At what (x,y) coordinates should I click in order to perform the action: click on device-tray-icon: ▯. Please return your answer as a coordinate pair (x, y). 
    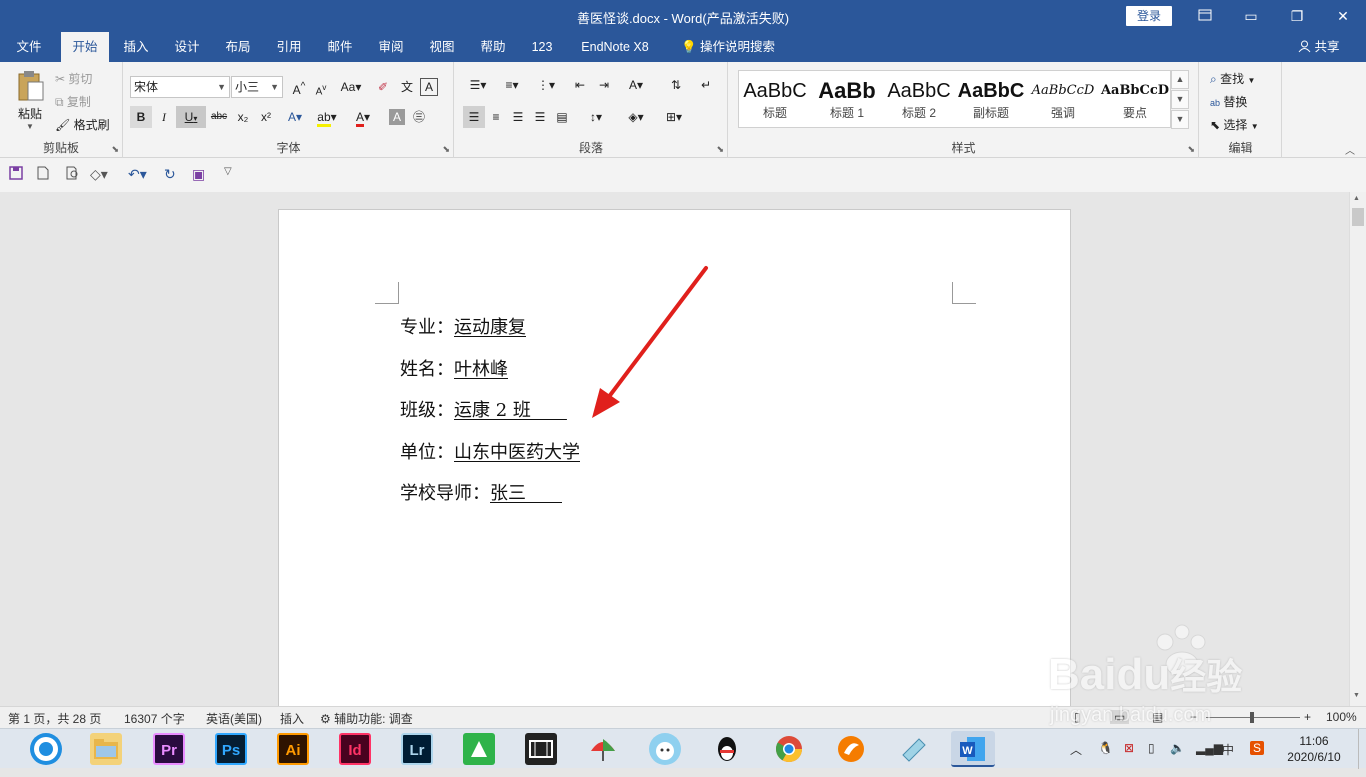
    Looking at the image, I should click on (1151, 748).